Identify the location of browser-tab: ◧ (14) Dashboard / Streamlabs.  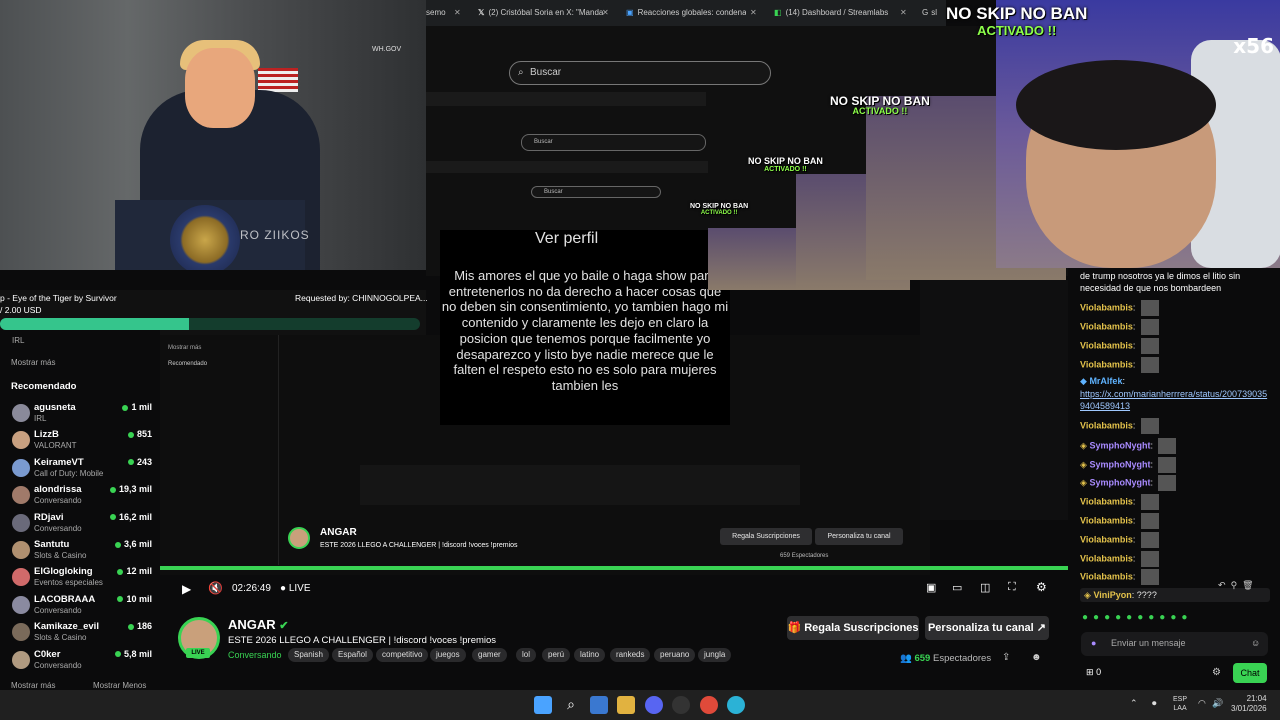
(834, 13).